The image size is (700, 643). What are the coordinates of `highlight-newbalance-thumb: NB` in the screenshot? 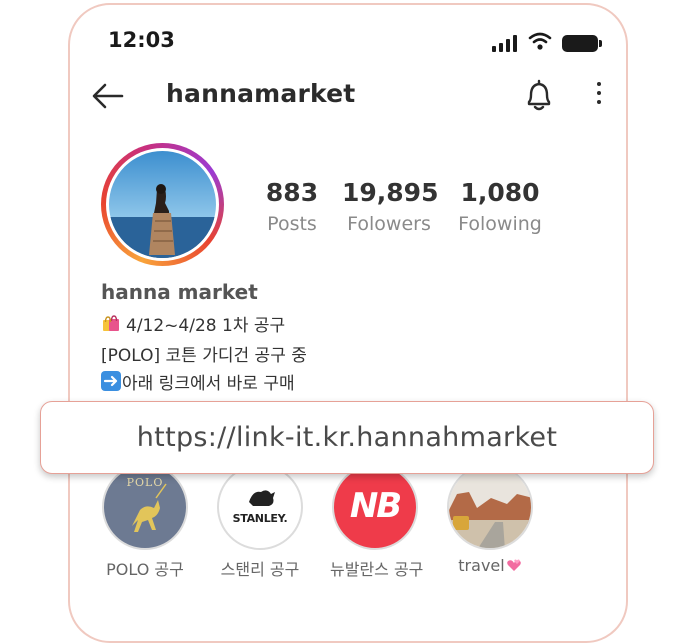 It's located at (375, 507).